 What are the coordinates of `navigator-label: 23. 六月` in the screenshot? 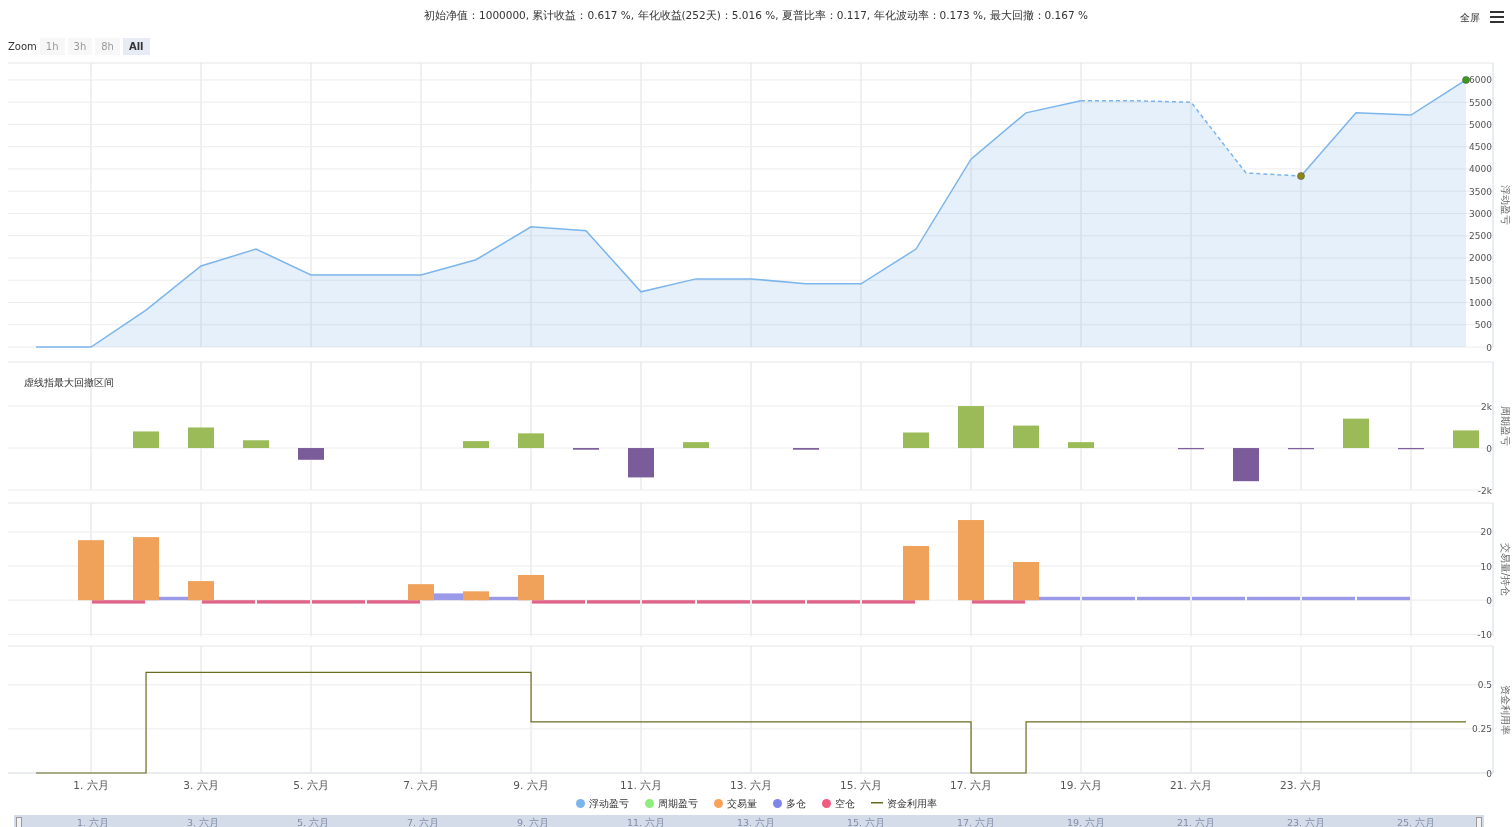 It's located at (1306, 821).